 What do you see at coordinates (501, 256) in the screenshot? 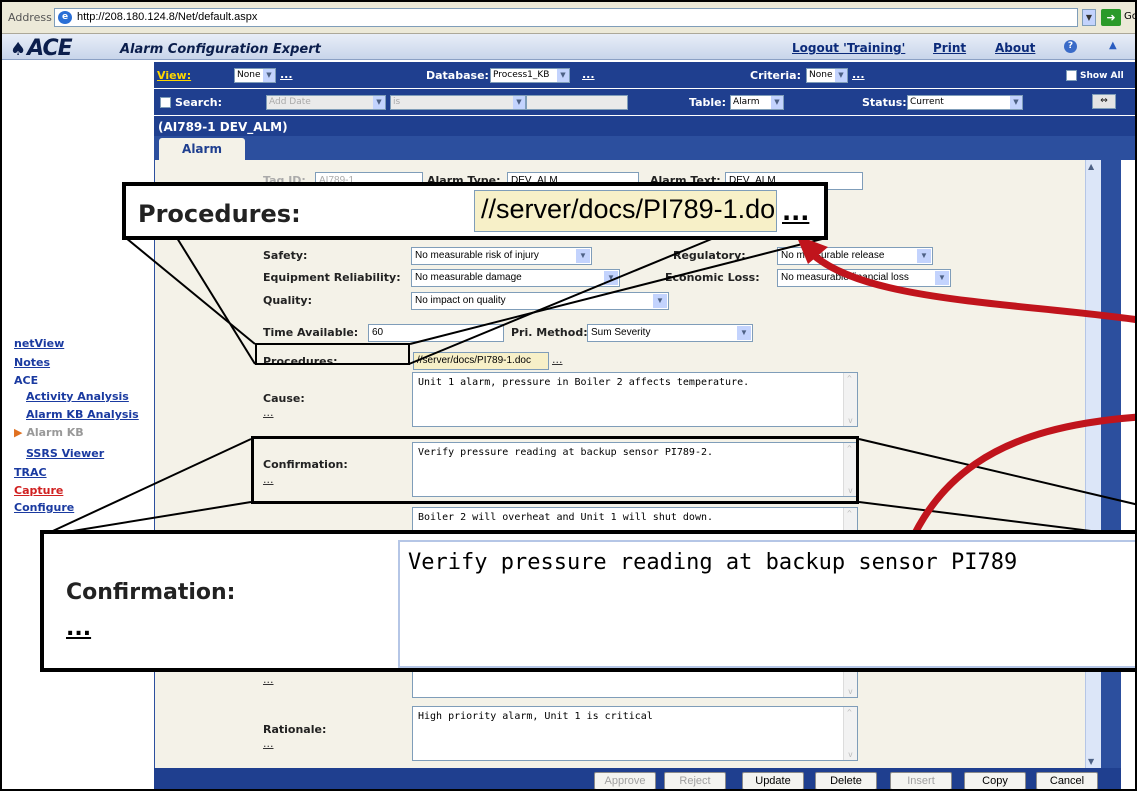
I see `safety-select: No measurable risk of injury ▼` at bounding box center [501, 256].